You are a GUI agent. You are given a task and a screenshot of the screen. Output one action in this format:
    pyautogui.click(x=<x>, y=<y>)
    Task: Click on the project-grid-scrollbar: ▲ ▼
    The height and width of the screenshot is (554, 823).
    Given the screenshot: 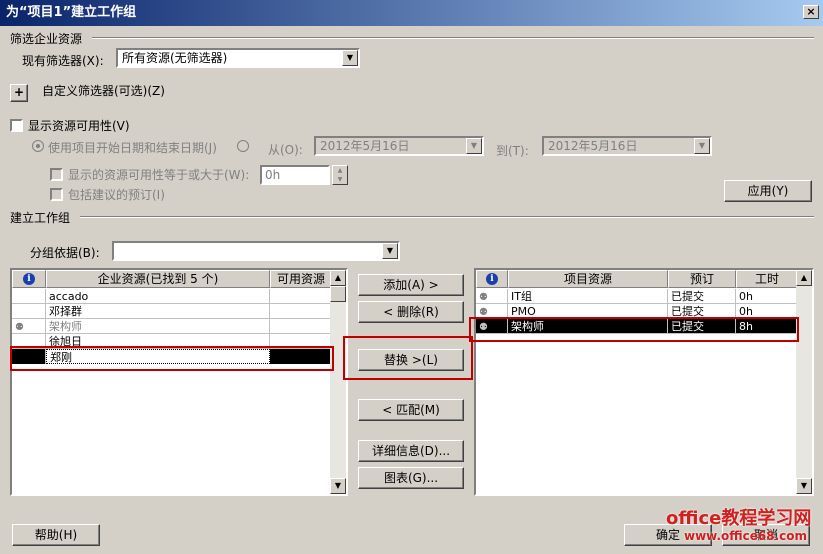 What is the action you would take?
    pyautogui.click(x=804, y=382)
    